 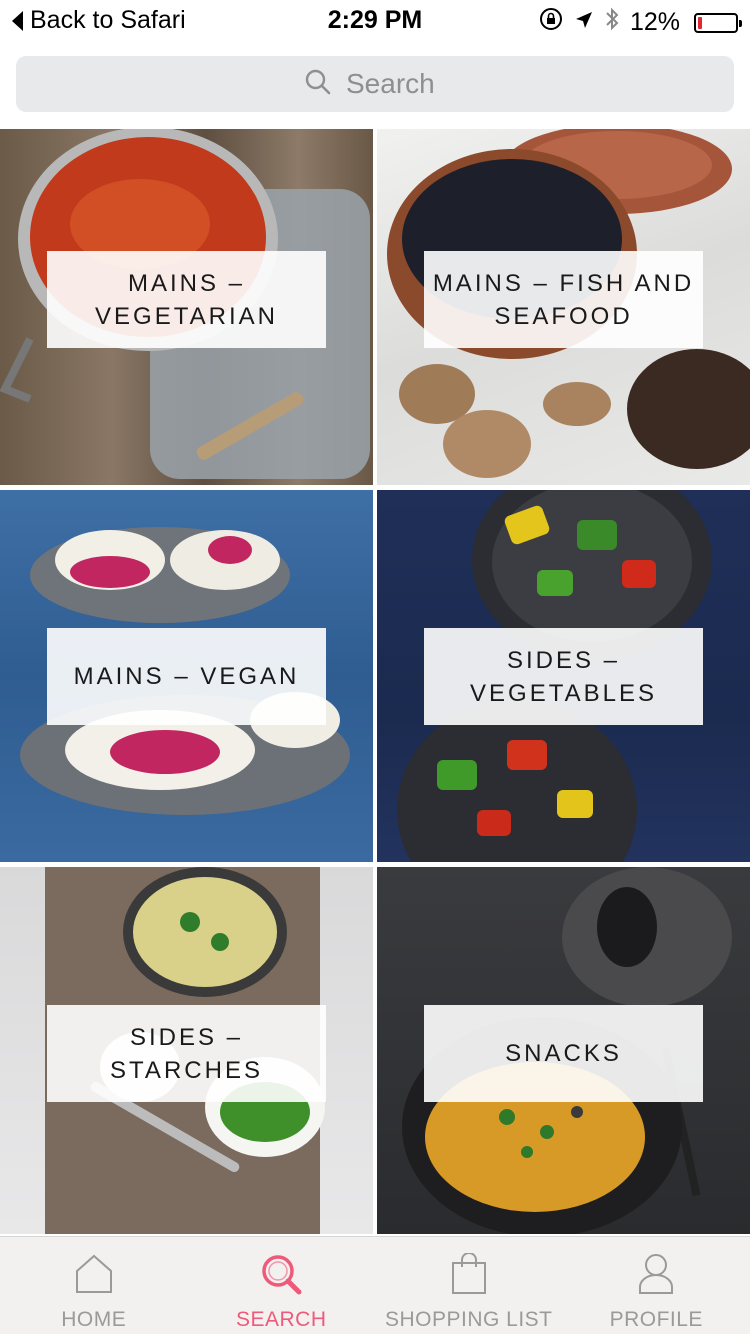 What do you see at coordinates (656, 1276) in the screenshot?
I see `profile-icon` at bounding box center [656, 1276].